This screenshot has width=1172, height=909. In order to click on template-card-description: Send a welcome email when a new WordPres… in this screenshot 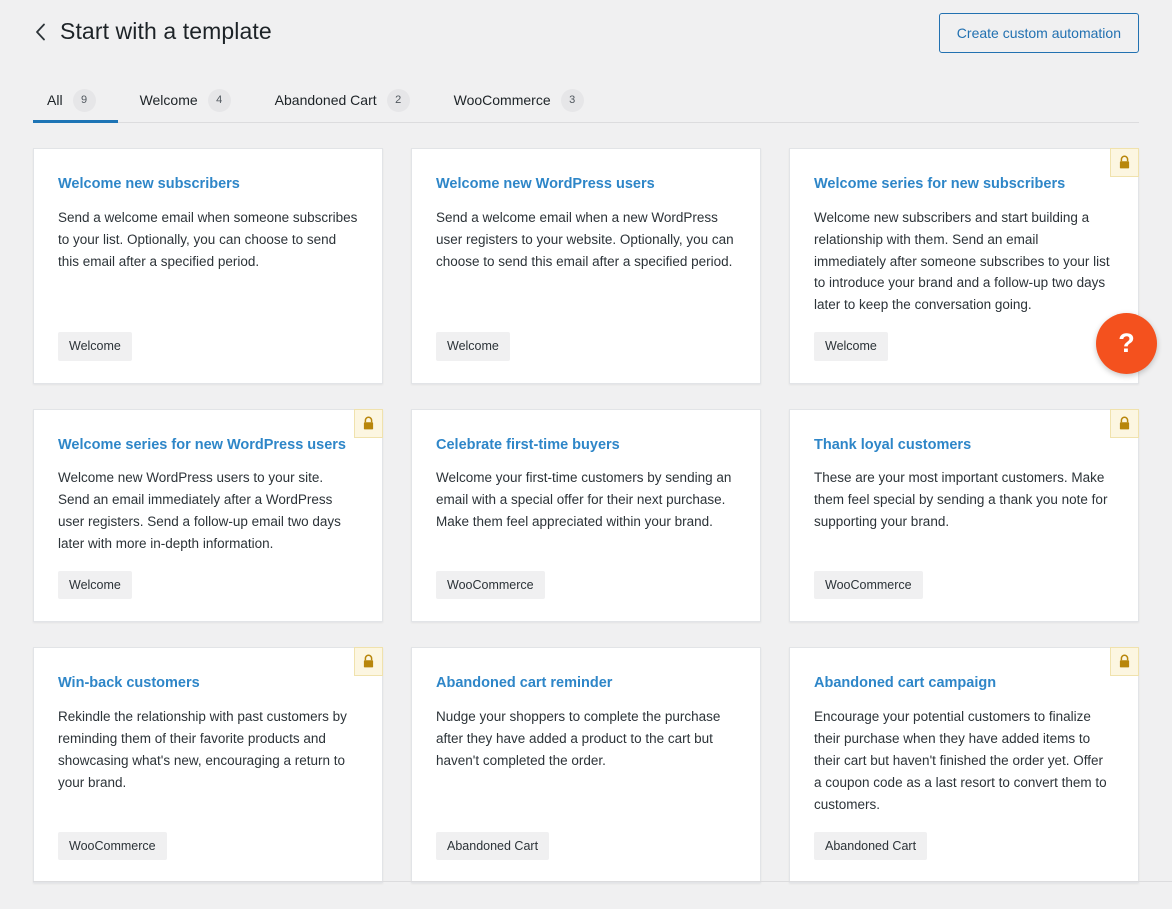, I will do `click(585, 239)`.